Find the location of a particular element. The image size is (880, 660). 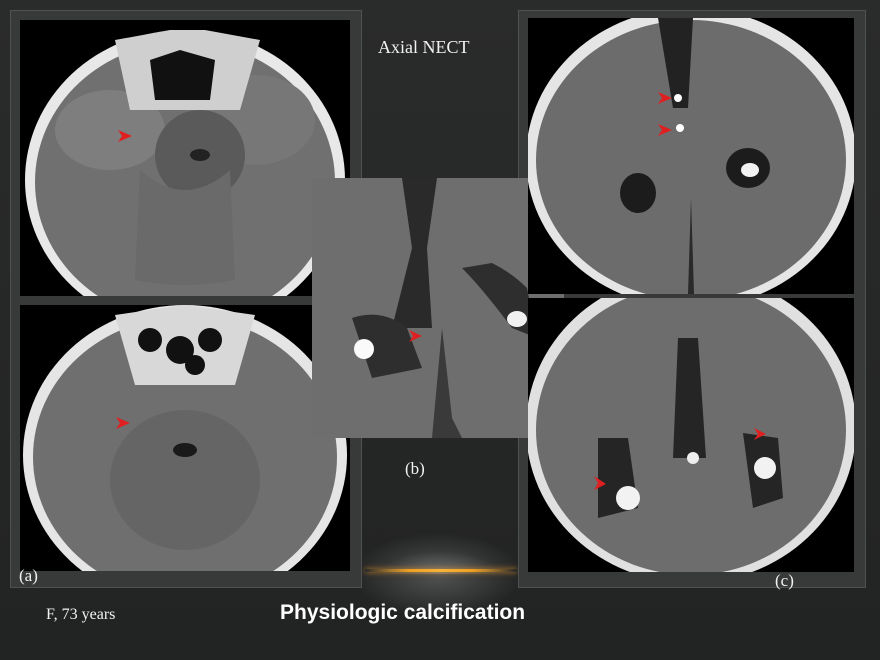

slide-title: Physiologic calcification is located at coordinates (403, 612).